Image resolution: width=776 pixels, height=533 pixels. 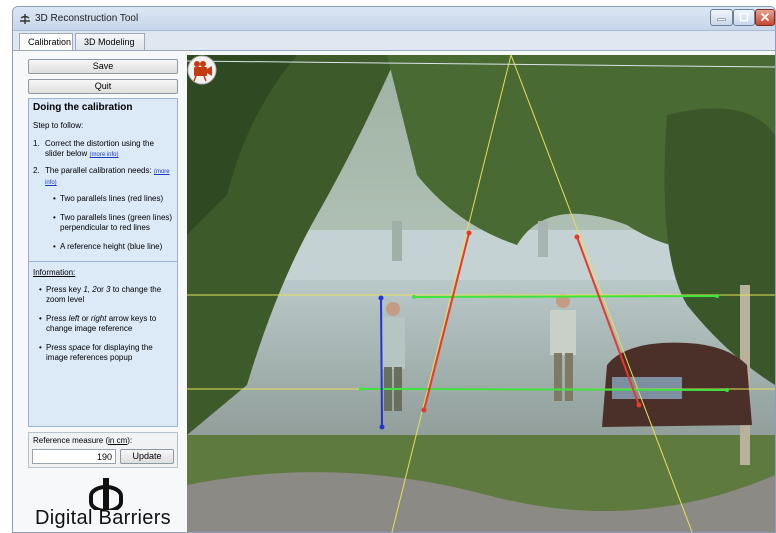 What do you see at coordinates (54, 272) in the screenshot?
I see `information-title: Information:` at bounding box center [54, 272].